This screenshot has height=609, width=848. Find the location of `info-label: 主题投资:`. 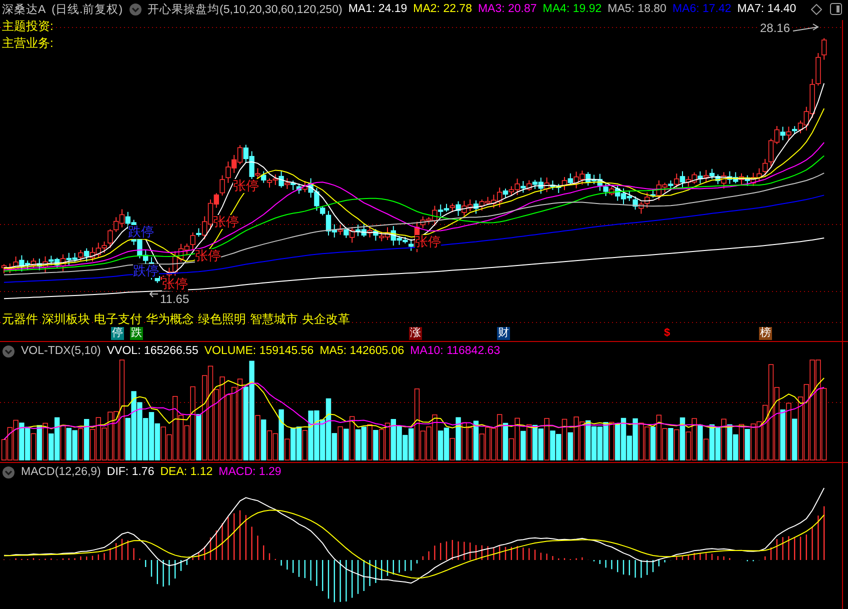

info-label: 主题投资: is located at coordinates (27, 26).